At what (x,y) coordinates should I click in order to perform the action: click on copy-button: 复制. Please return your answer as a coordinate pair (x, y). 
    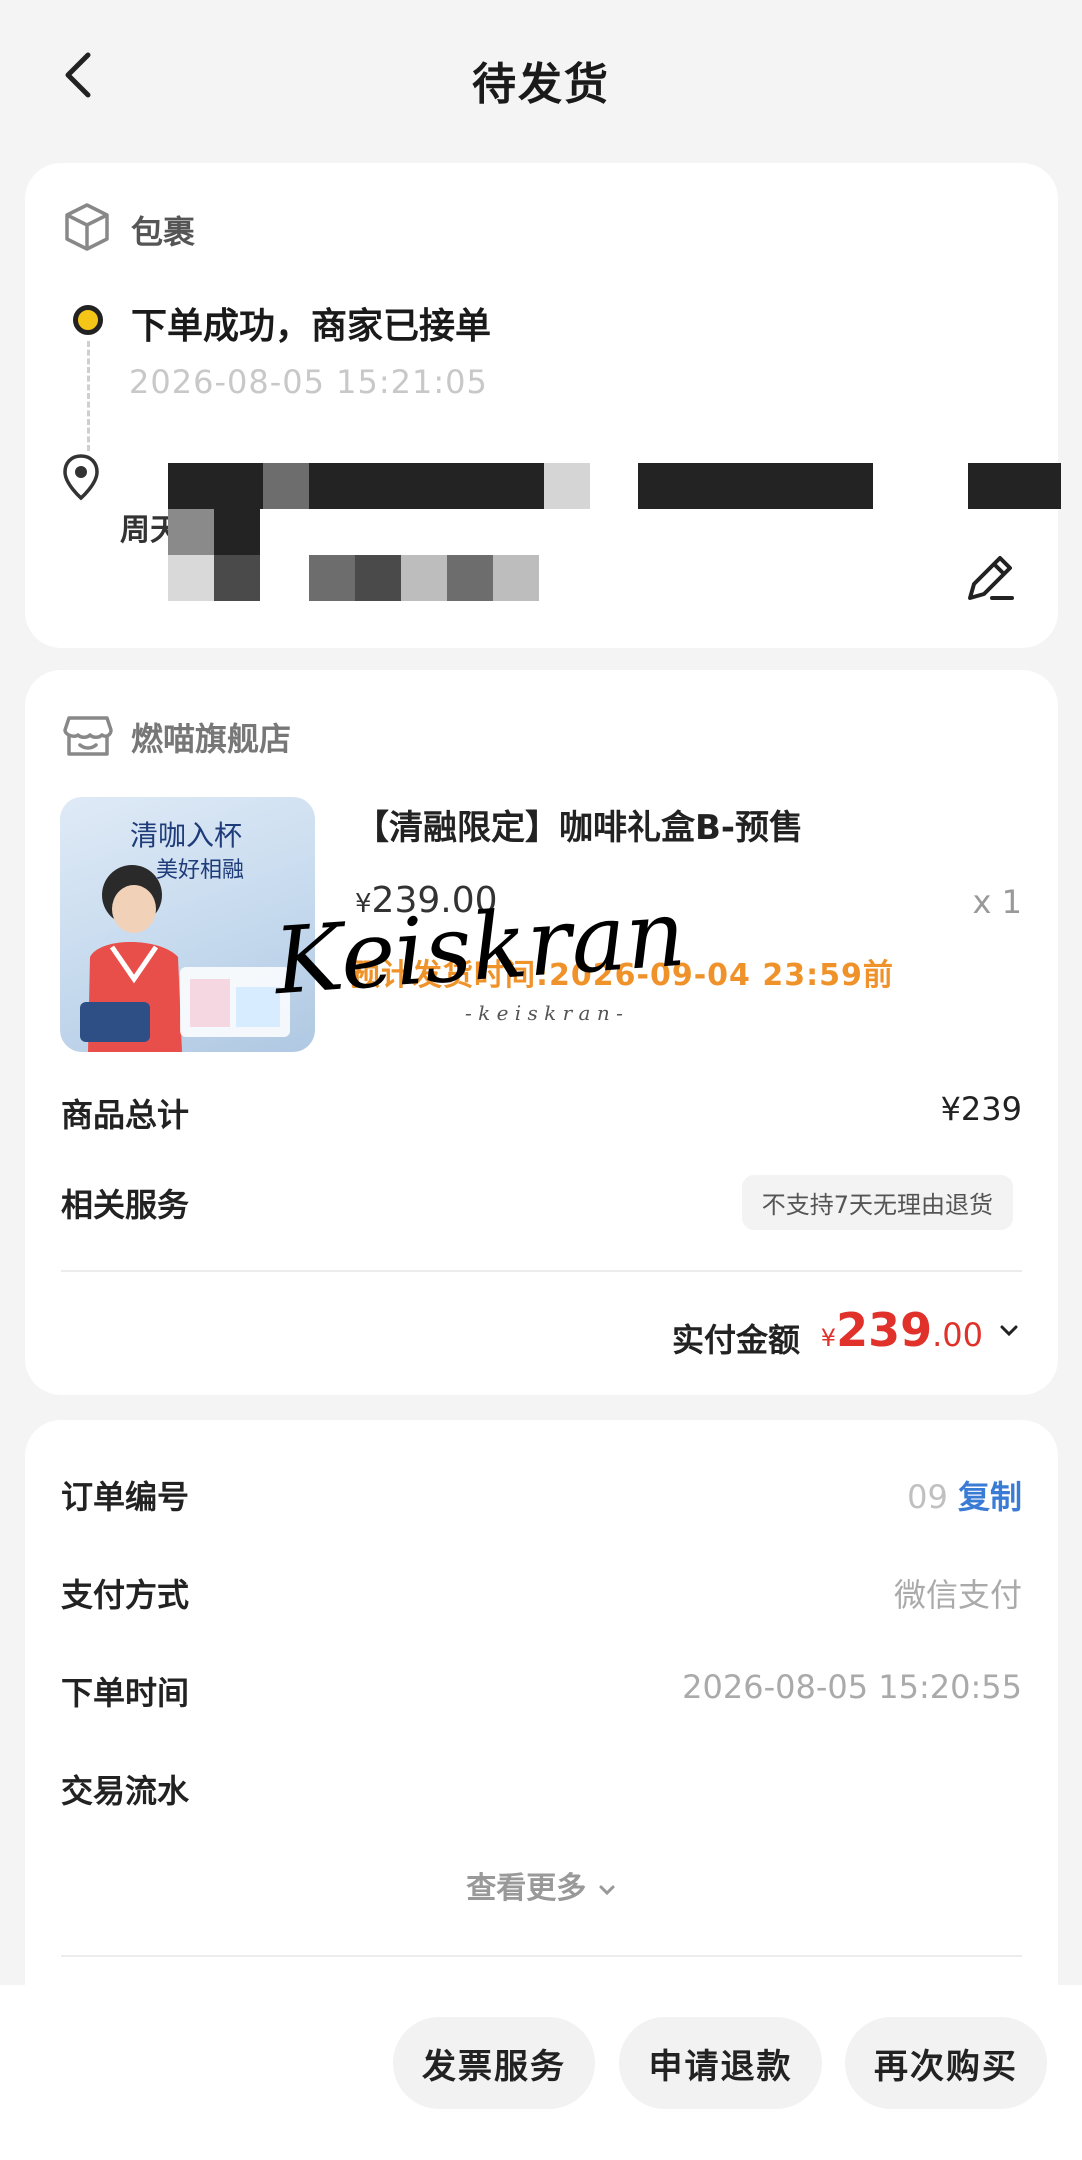
    Looking at the image, I should click on (990, 1497).